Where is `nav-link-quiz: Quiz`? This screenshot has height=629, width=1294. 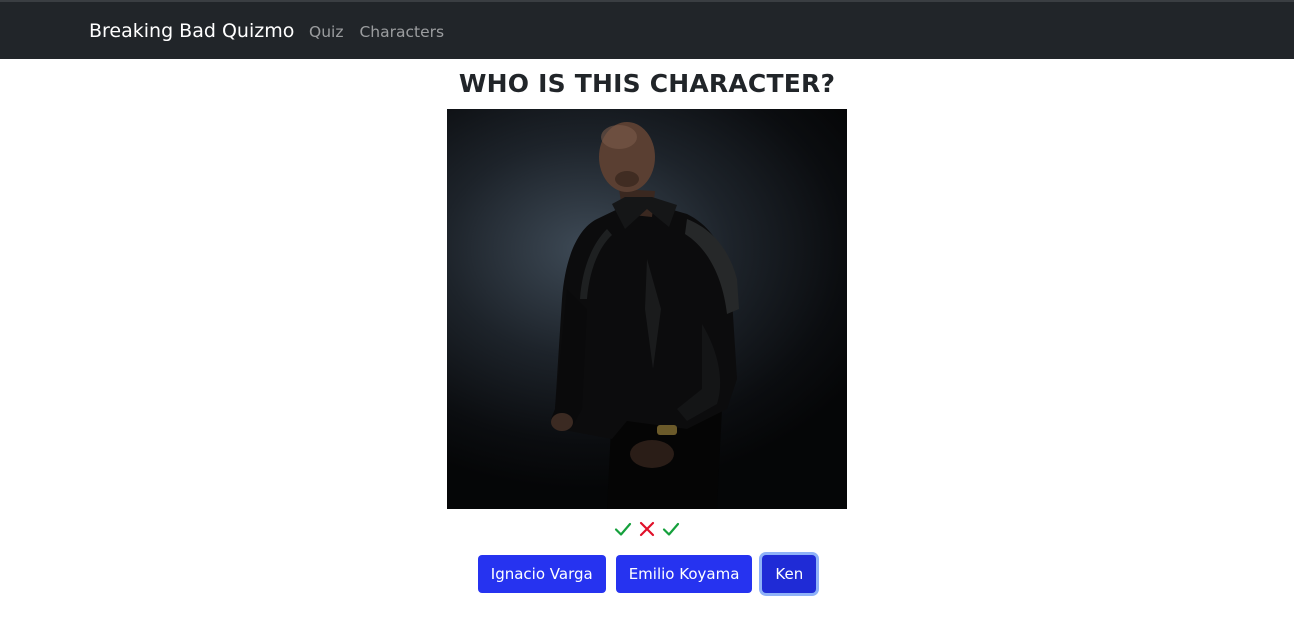
nav-link-quiz: Quiz is located at coordinates (326, 32).